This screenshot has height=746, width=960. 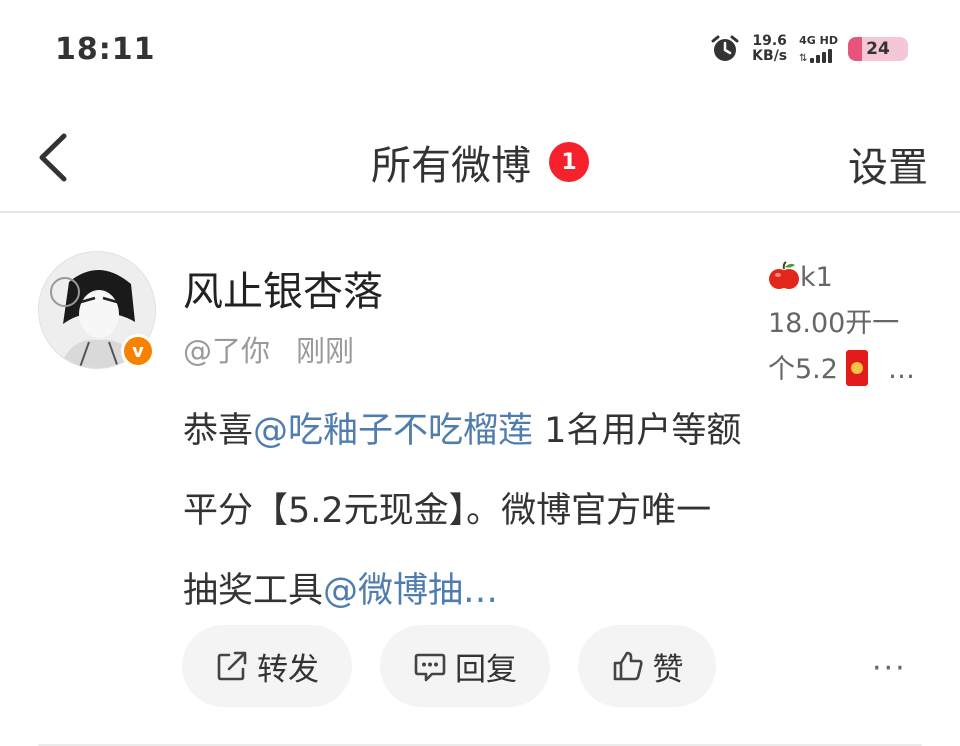 I want to click on post-time: 刚刚, so click(x=325, y=351).